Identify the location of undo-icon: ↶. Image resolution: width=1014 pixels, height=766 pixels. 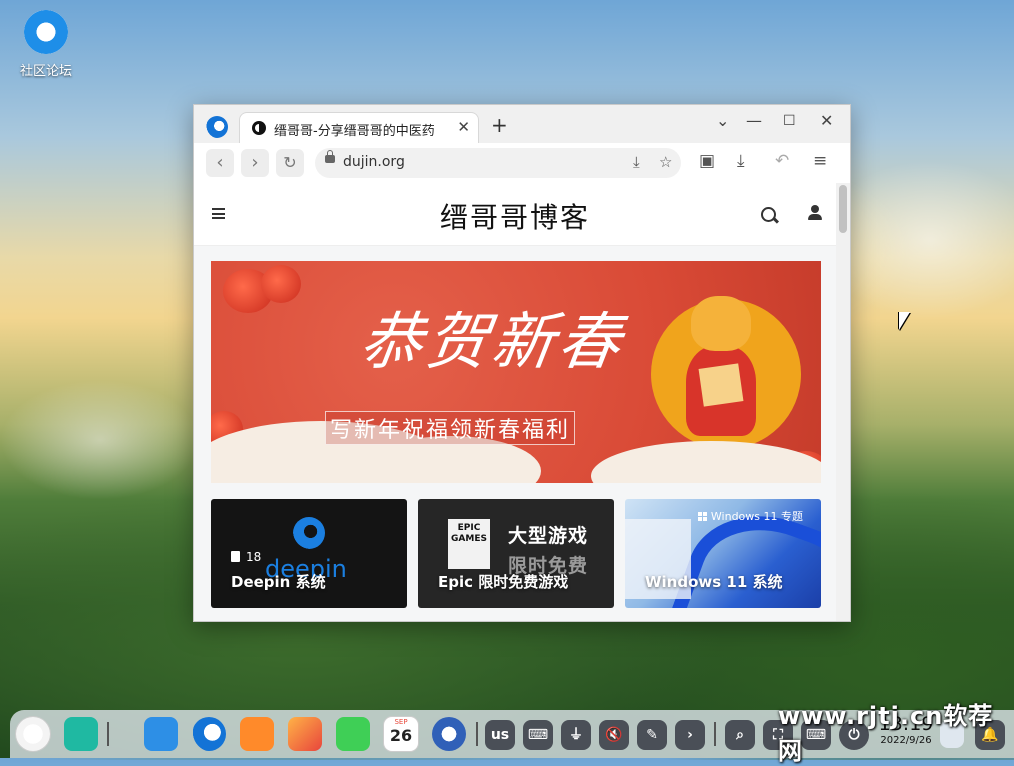
(782, 161).